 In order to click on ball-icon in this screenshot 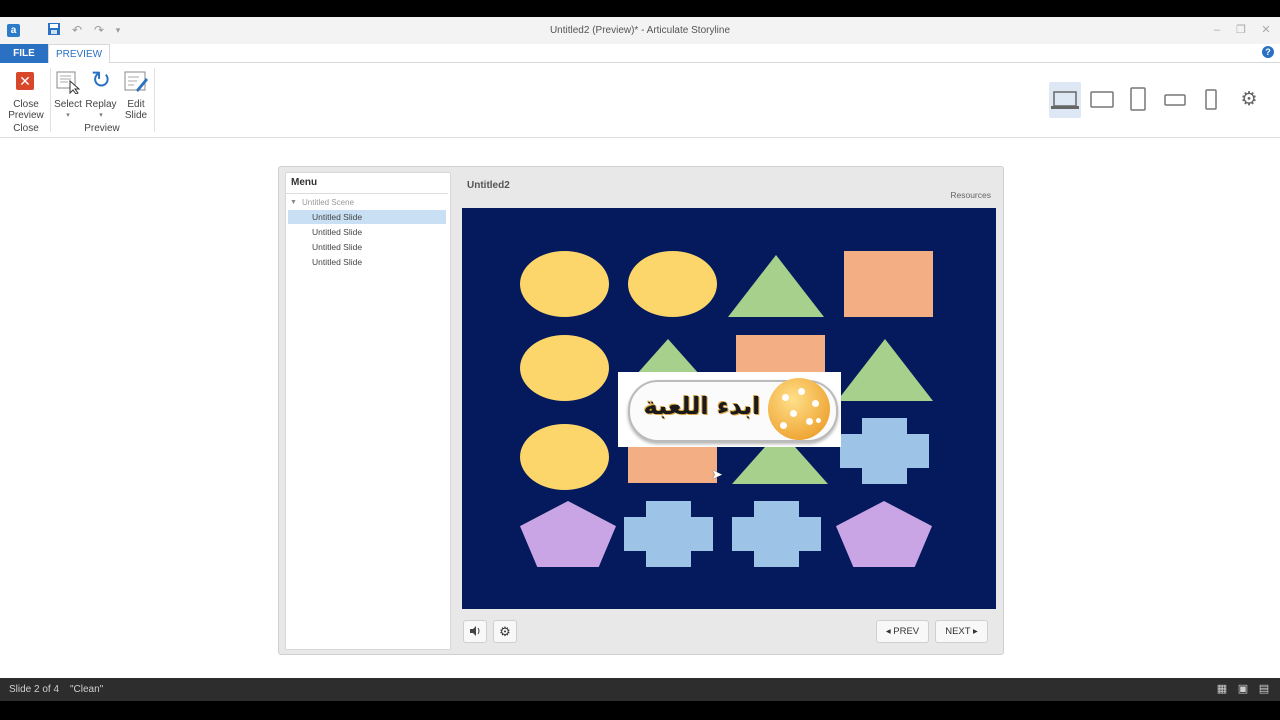, I will do `click(799, 409)`.